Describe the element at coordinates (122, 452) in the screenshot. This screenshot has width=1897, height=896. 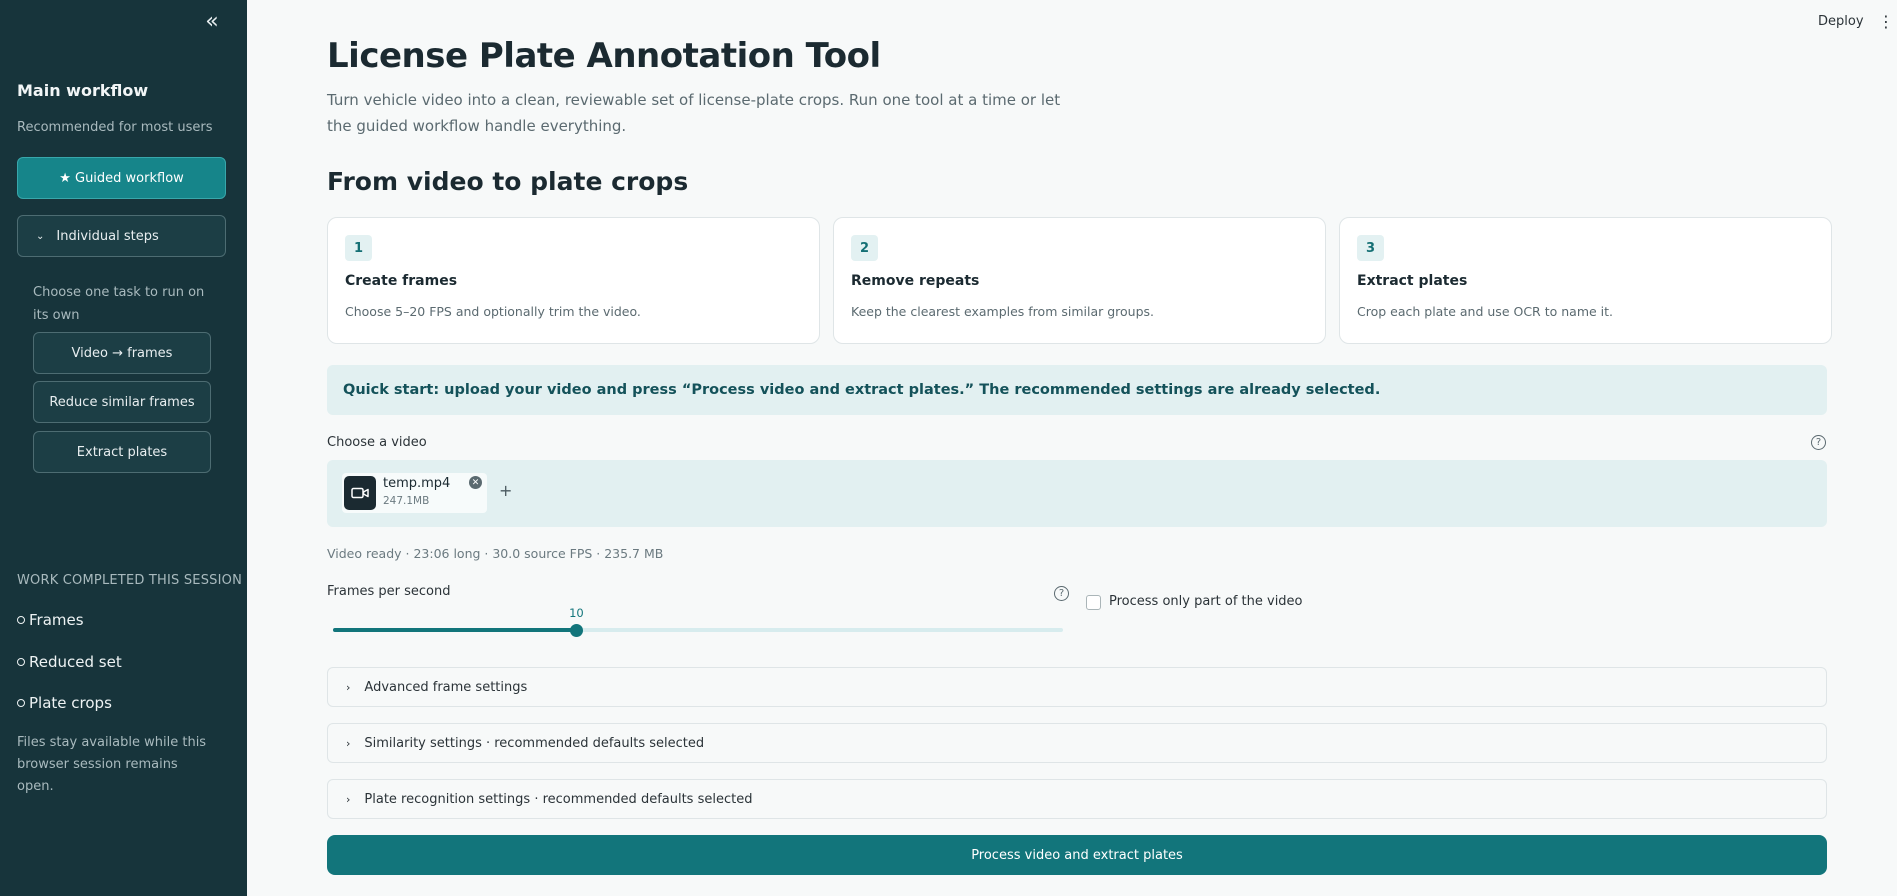
I see `extract-plates-button: Extract plates` at that location.